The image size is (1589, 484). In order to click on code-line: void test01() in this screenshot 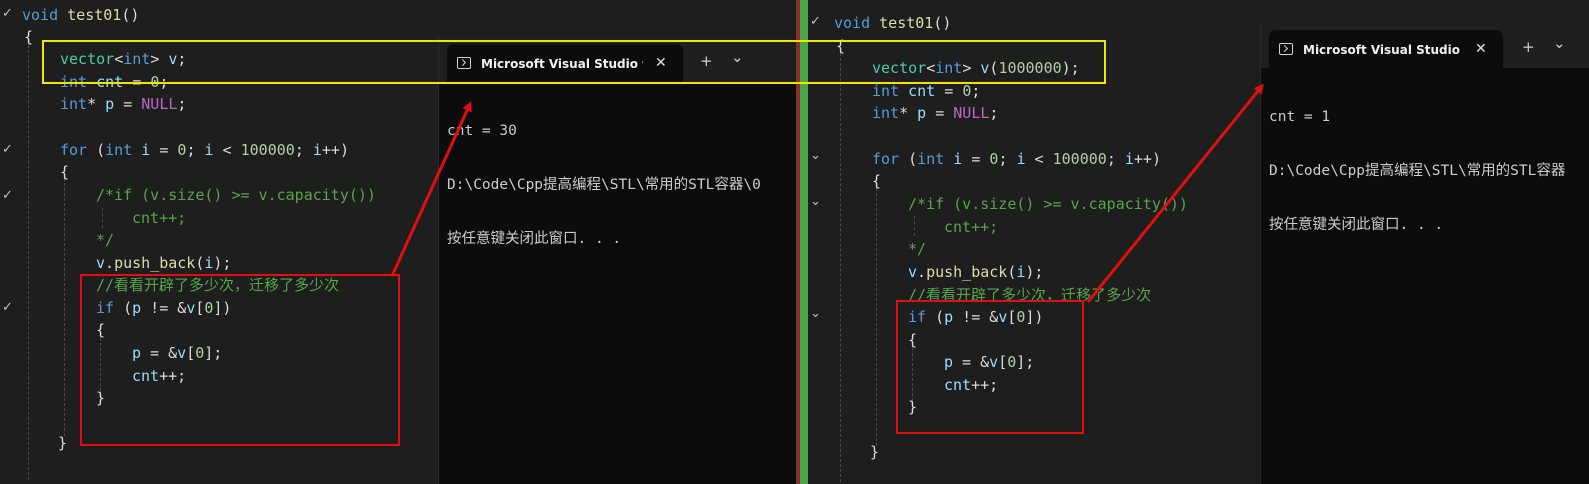, I will do `click(80, 15)`.